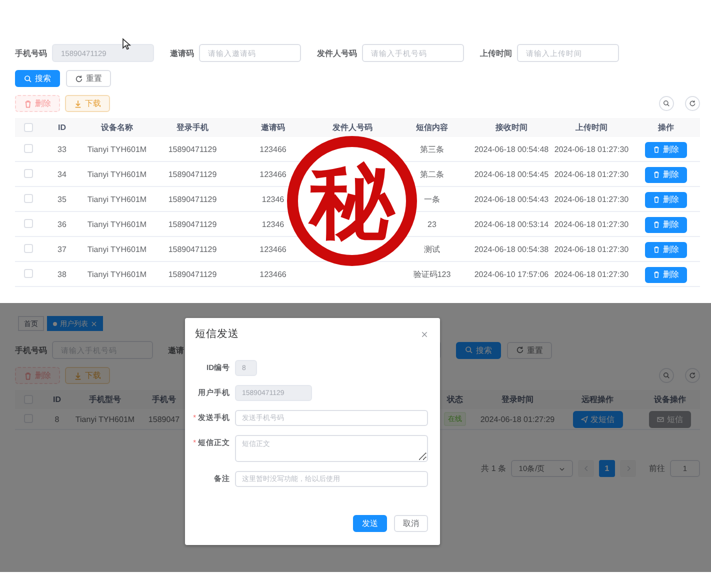 This screenshot has width=711, height=579. What do you see at coordinates (511, 224) in the screenshot?
I see `received-time-cell: 2024-06-18 00:53:14` at bounding box center [511, 224].